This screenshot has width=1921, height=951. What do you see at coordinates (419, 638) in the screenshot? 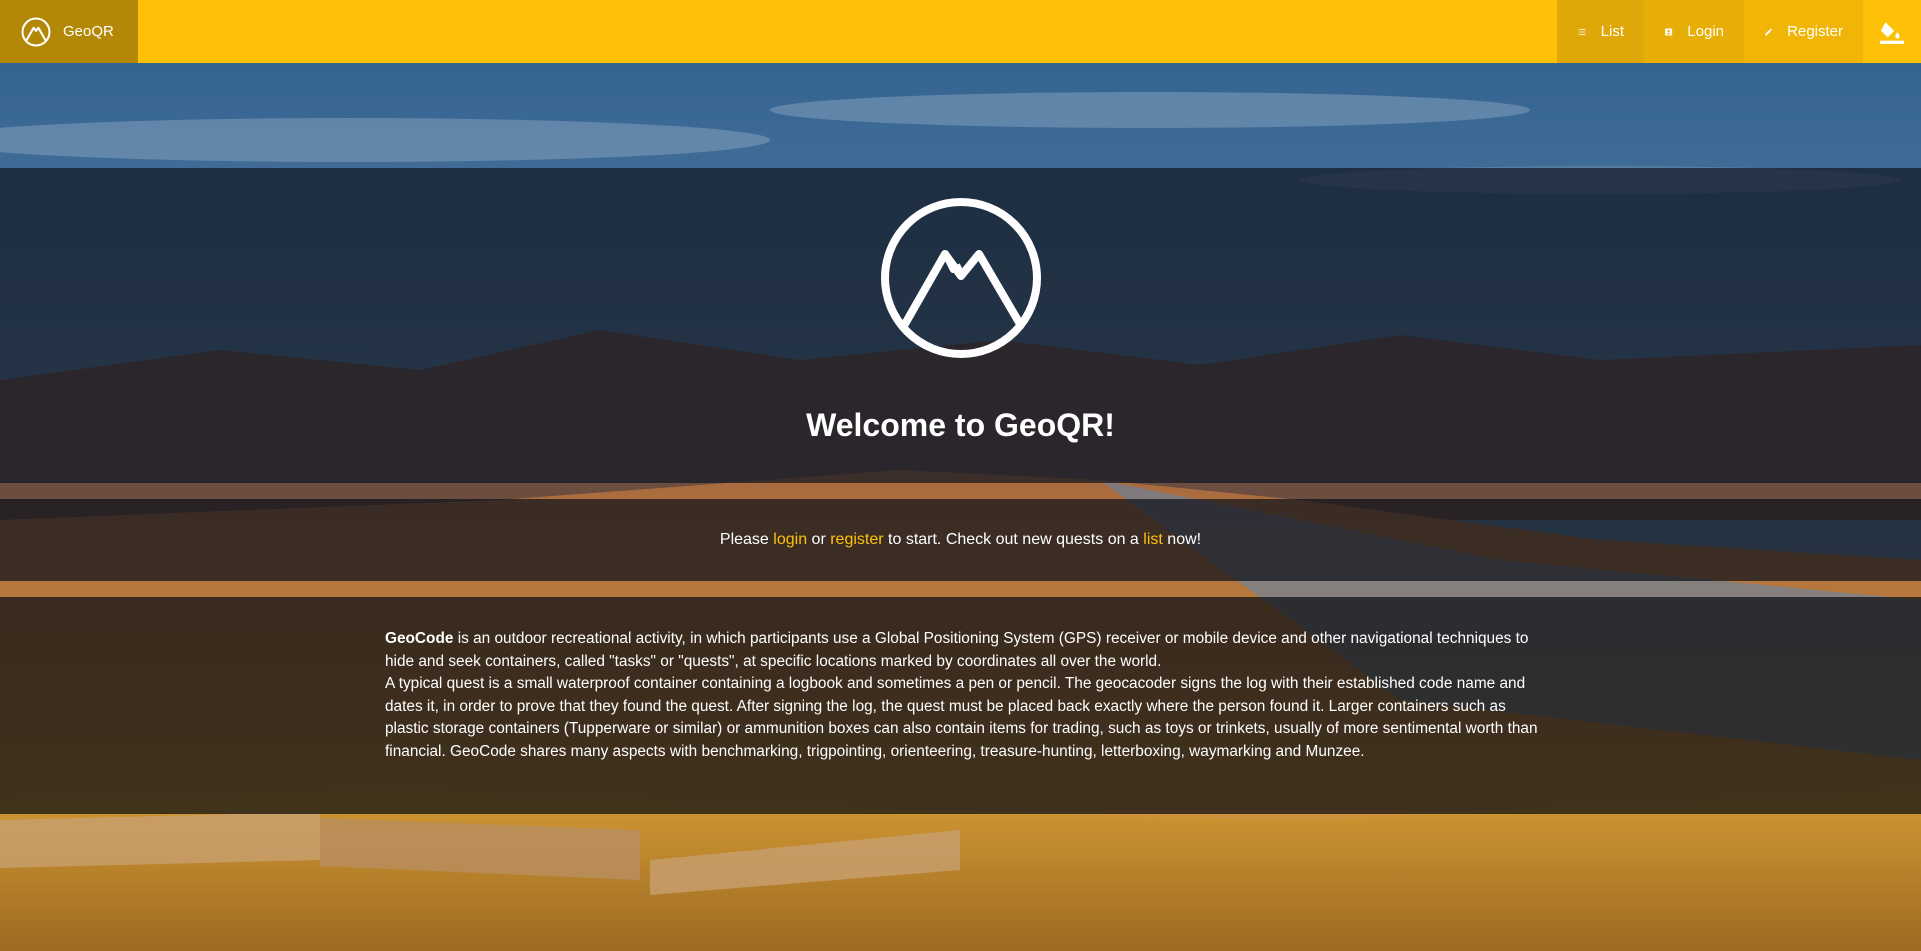
I see `geocode-term: GeoCode` at bounding box center [419, 638].